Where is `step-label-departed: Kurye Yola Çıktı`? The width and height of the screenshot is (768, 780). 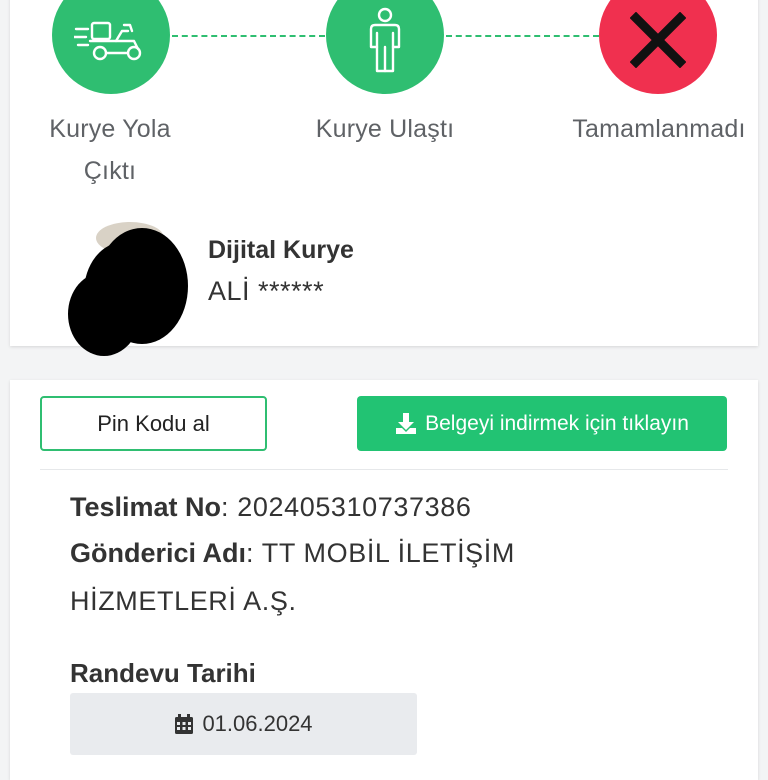
step-label-departed: Kurye Yola Çıktı is located at coordinates (110, 150).